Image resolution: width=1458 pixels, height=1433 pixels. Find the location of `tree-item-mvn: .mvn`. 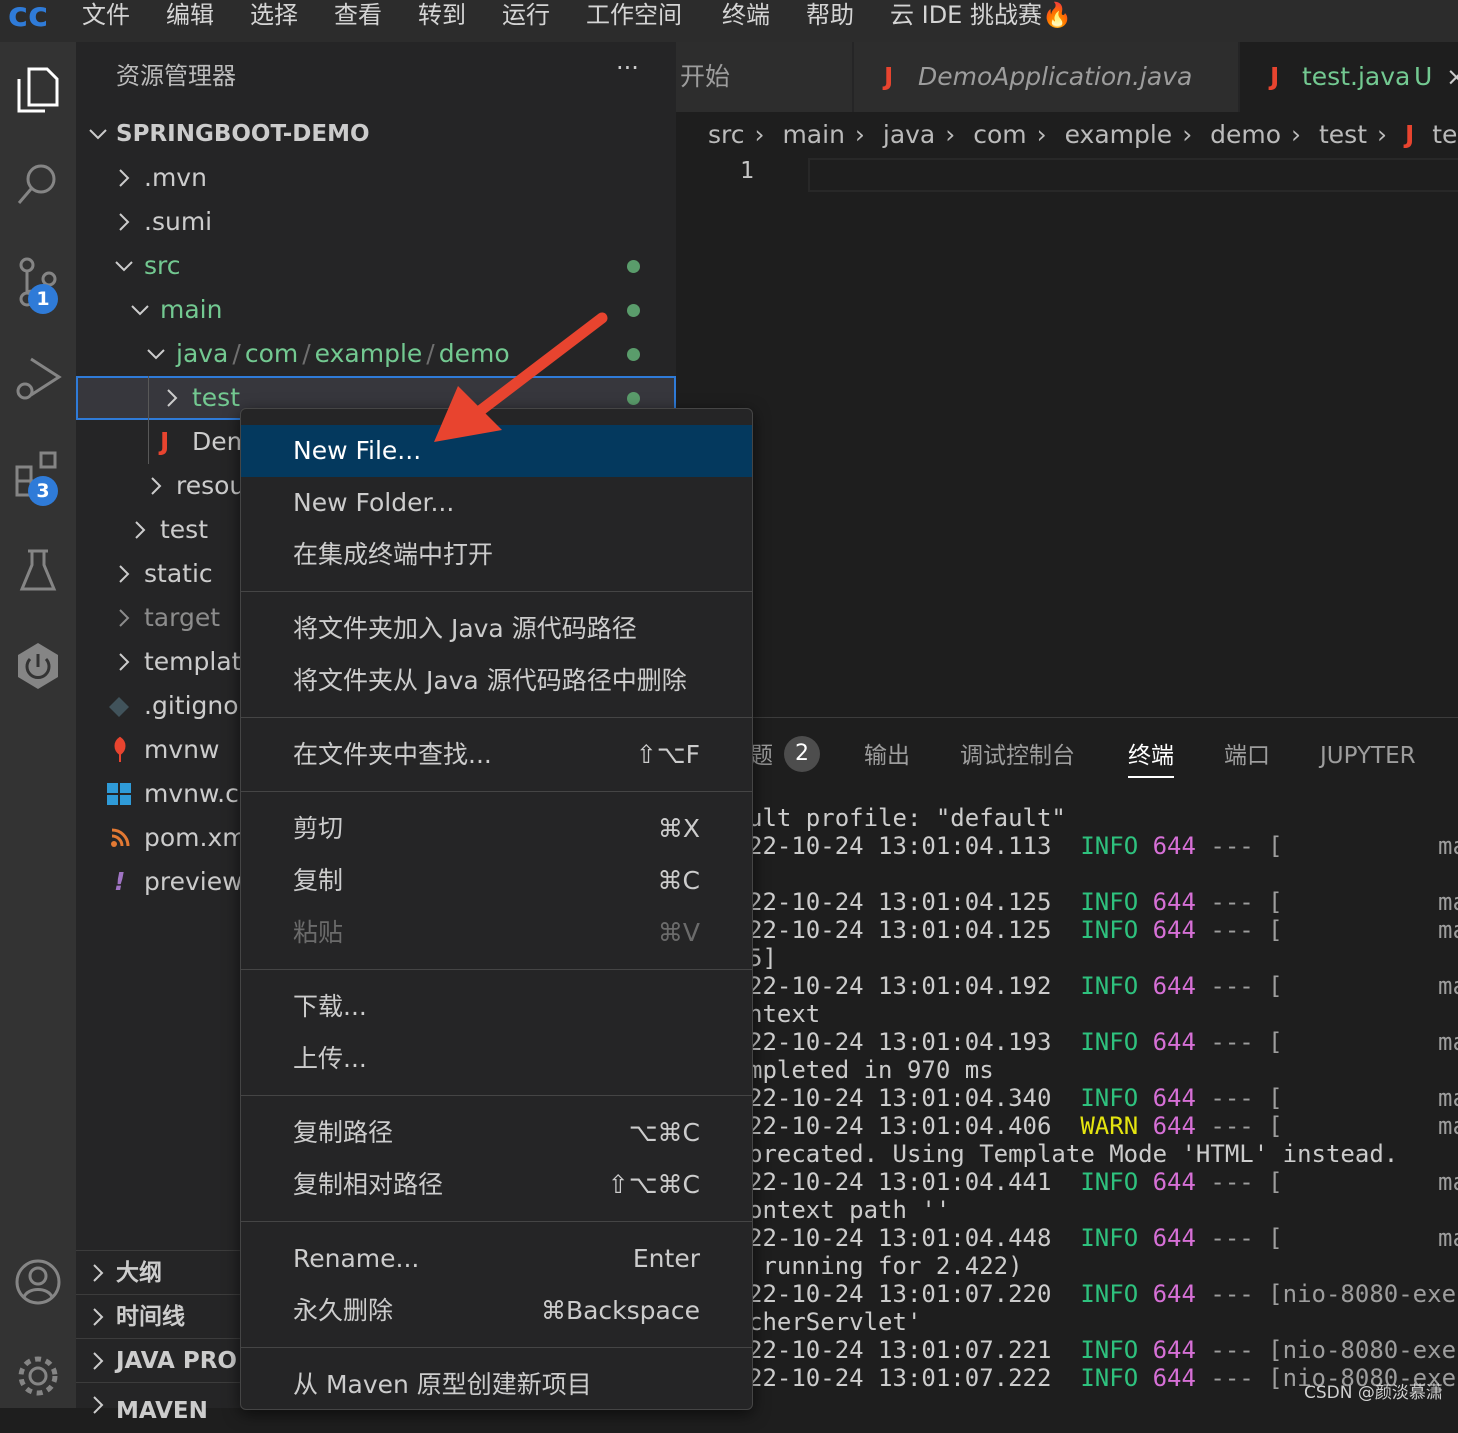

tree-item-mvn: .mvn is located at coordinates (376, 178).